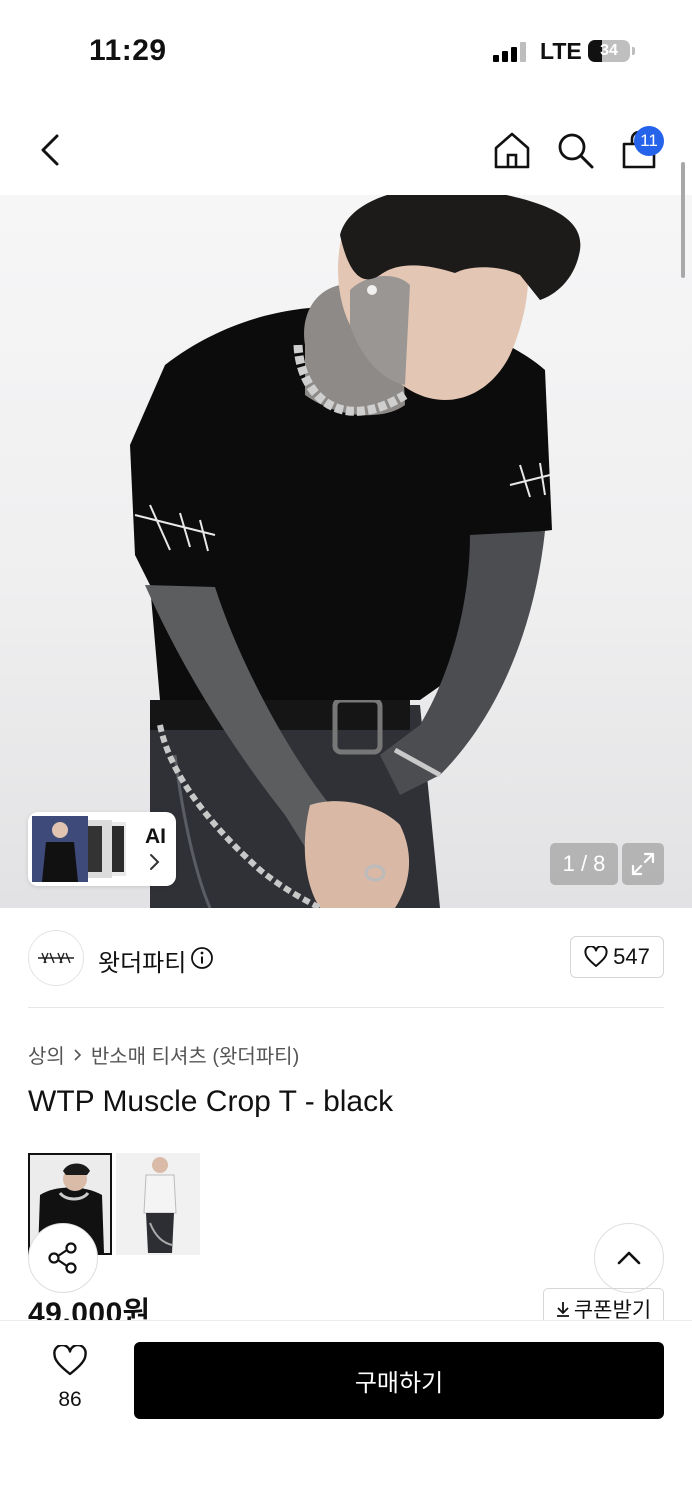 Image resolution: width=692 pixels, height=1500 pixels. What do you see at coordinates (562, 1309) in the screenshot?
I see `download-icon` at bounding box center [562, 1309].